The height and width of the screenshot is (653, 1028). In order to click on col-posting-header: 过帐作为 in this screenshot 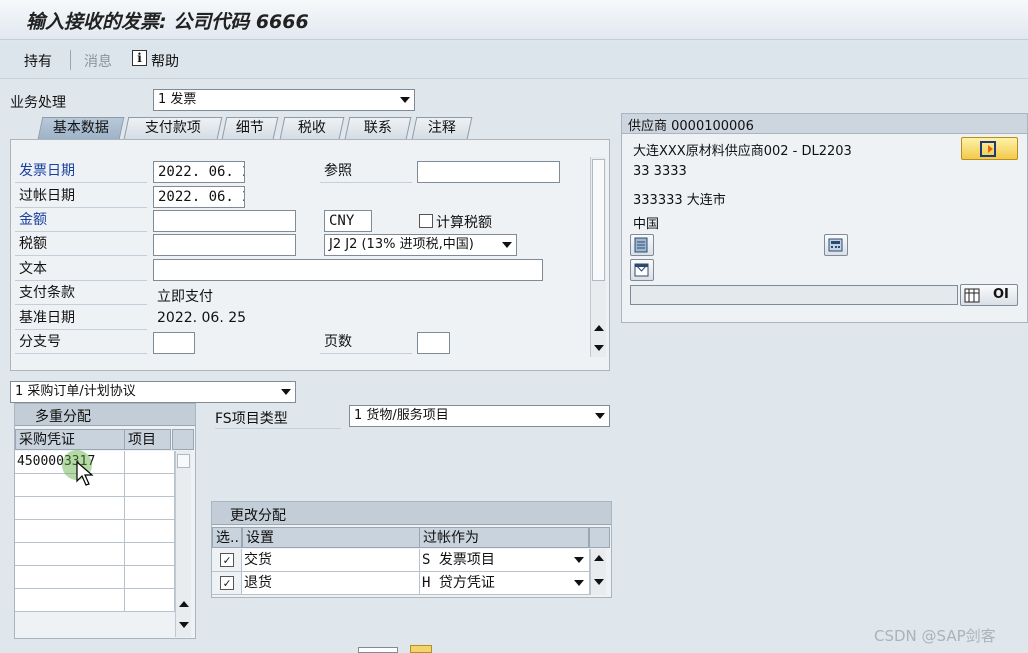, I will do `click(504, 537)`.